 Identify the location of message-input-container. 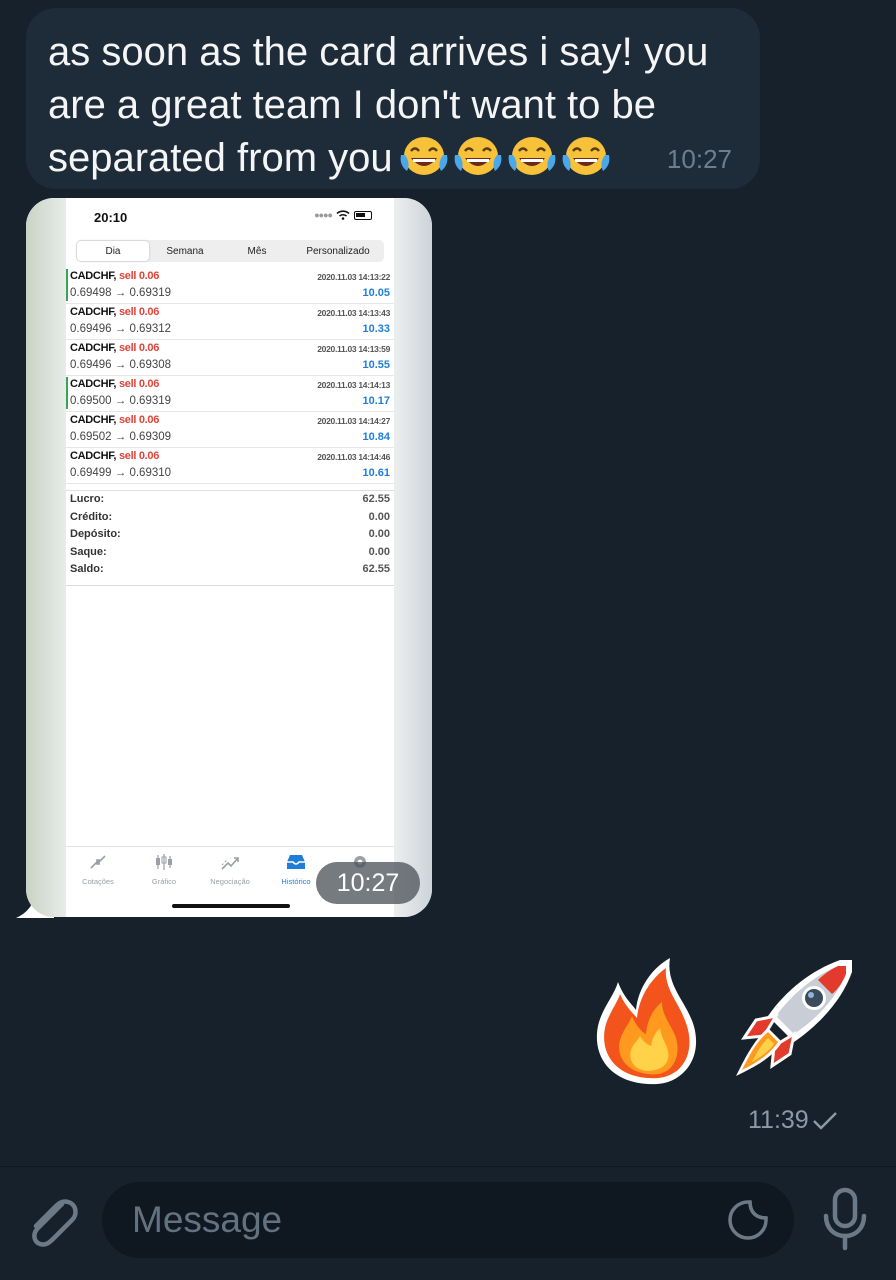
(448, 1220).